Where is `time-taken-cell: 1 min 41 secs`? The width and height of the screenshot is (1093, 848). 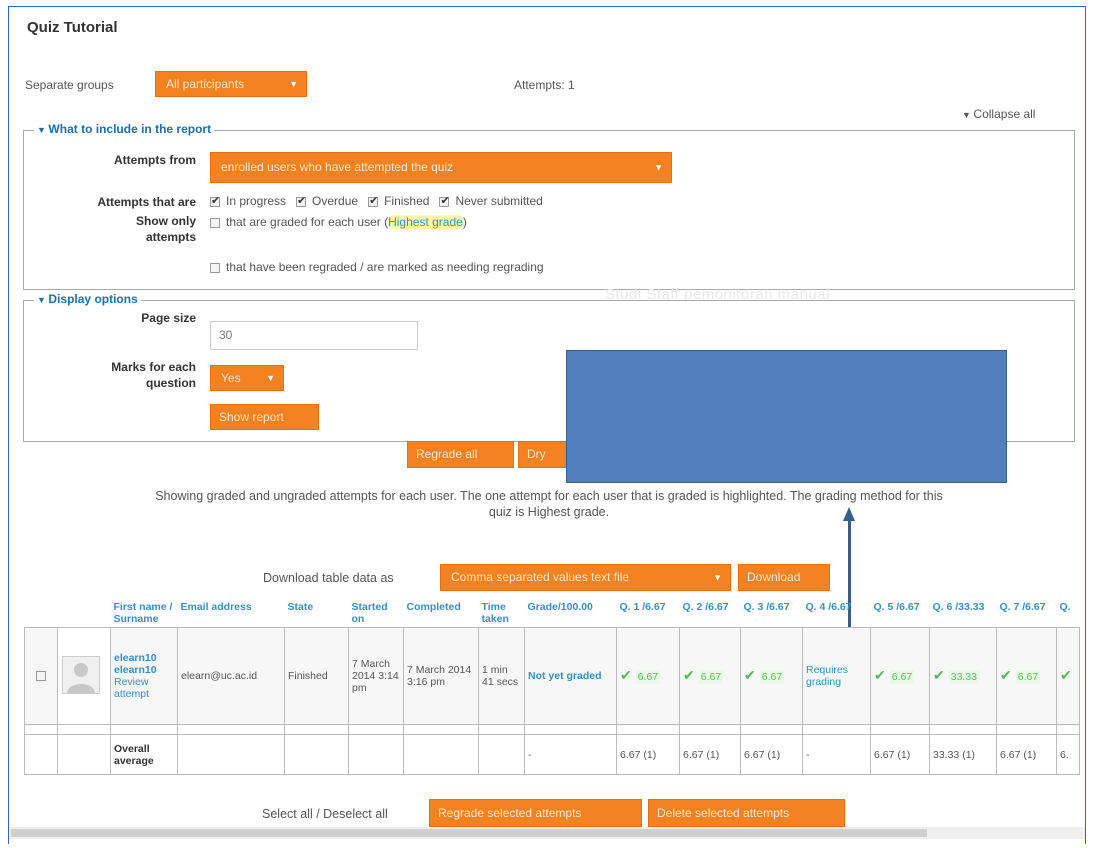 time-taken-cell: 1 min 41 secs is located at coordinates (501, 676).